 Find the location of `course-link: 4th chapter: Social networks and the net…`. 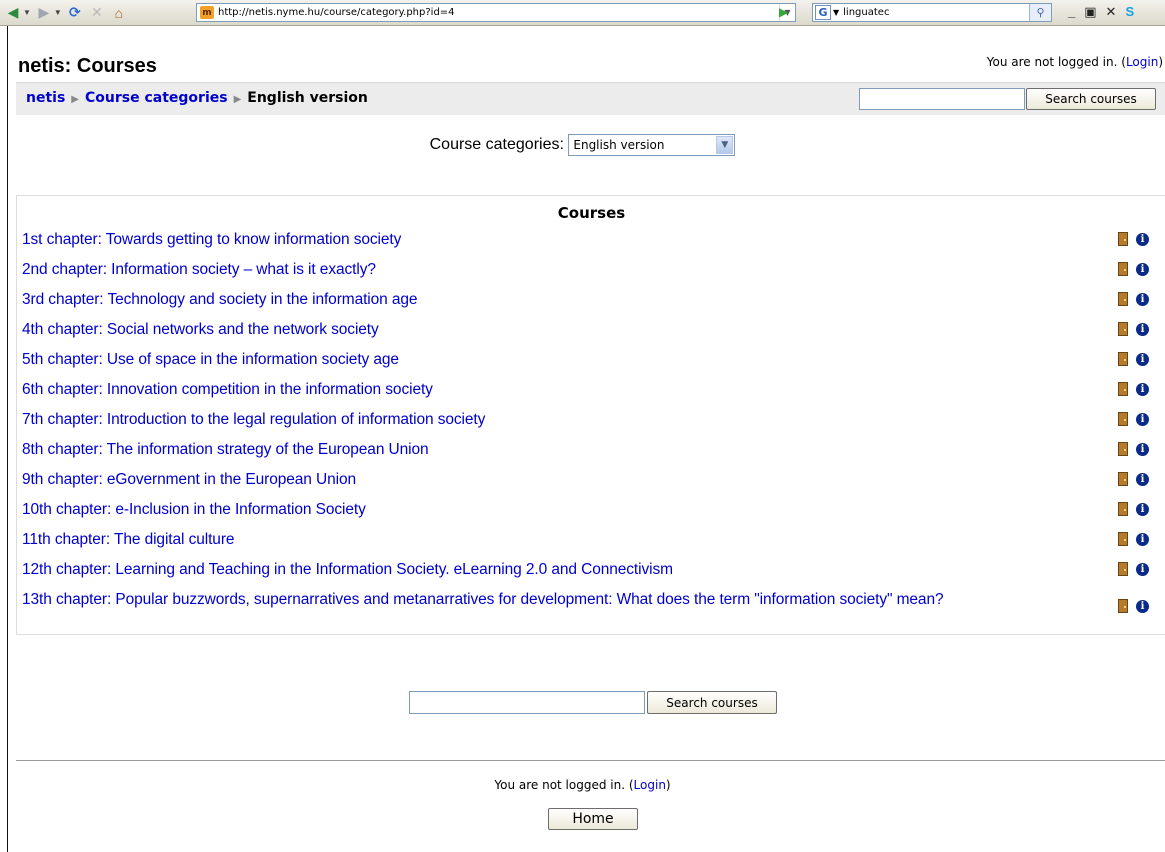

course-link: 4th chapter: Social networks and the net… is located at coordinates (557, 330).